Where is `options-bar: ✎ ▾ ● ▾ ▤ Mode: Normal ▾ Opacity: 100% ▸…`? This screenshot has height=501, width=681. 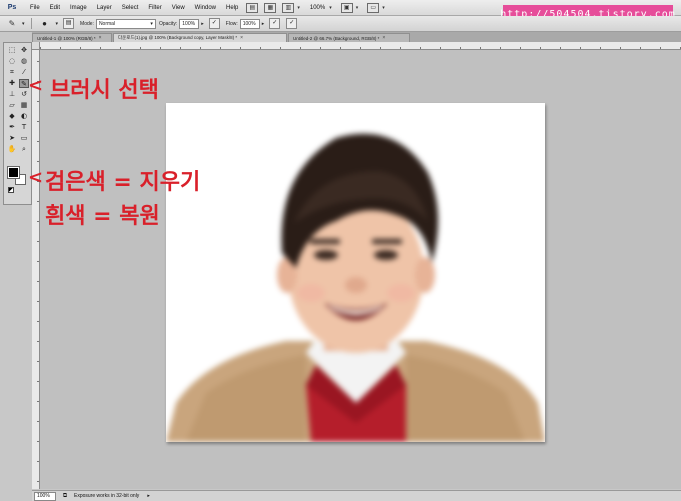 options-bar: ✎ ▾ ● ▾ ▤ Mode: Normal ▾ Opacity: 100% ▸… is located at coordinates (340, 24).